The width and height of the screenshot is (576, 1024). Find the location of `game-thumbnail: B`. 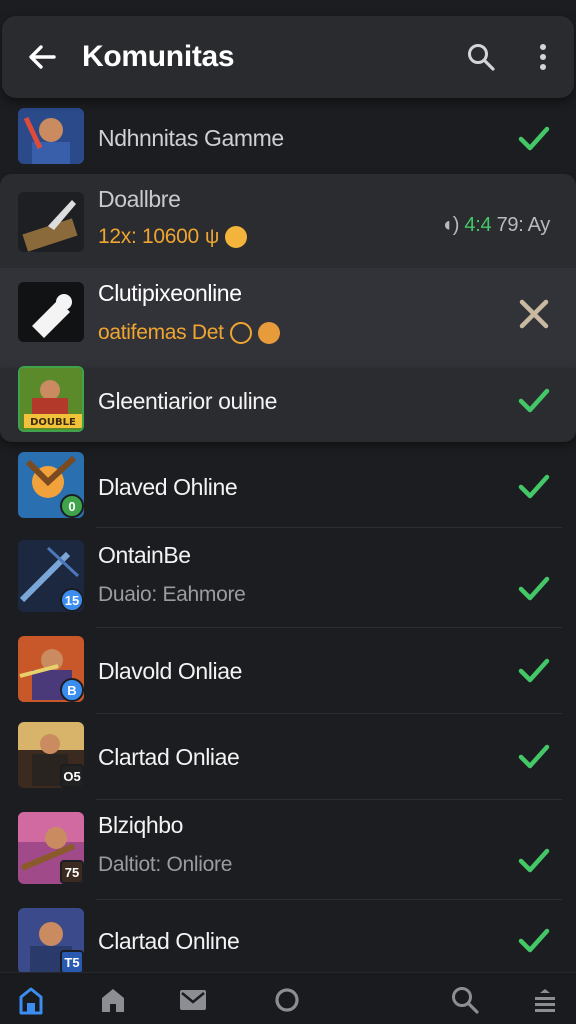

game-thumbnail: B is located at coordinates (51, 669).